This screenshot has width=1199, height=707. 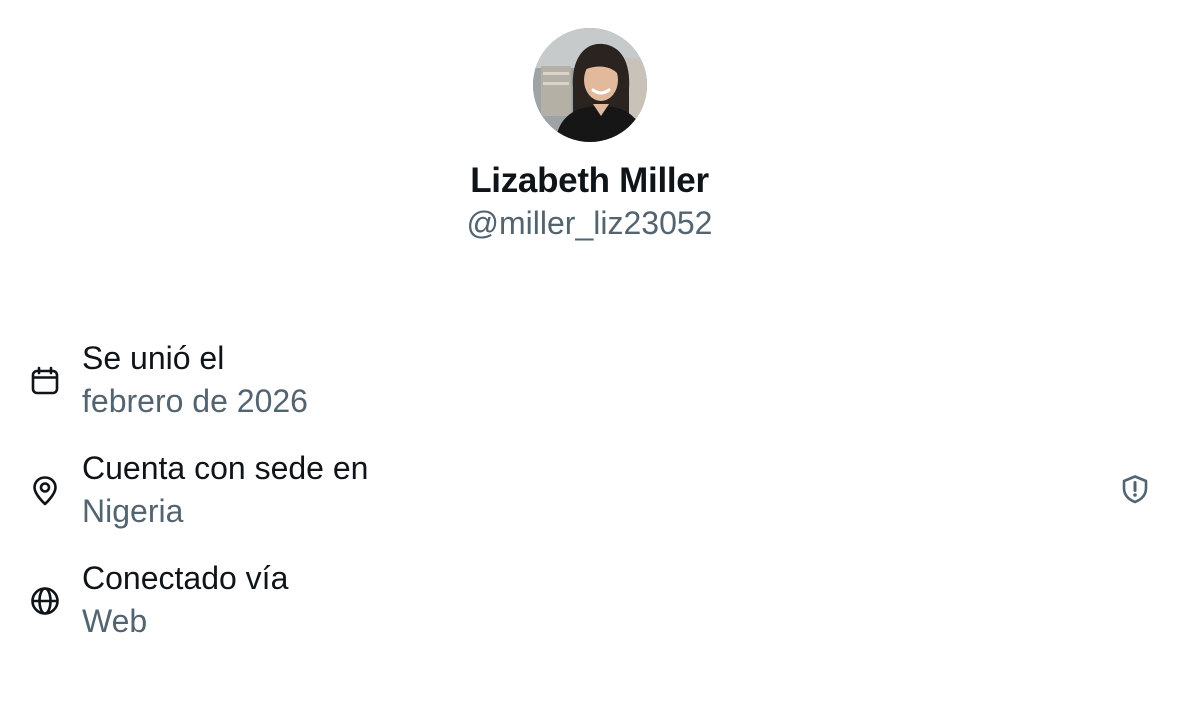 What do you see at coordinates (1135, 489) in the screenshot?
I see `shield-alert-icon` at bounding box center [1135, 489].